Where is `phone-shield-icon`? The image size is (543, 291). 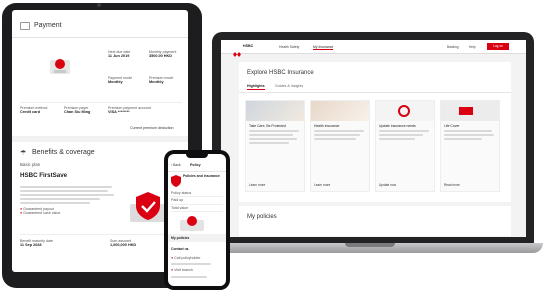
phone-shield-icon is located at coordinates (176, 180).